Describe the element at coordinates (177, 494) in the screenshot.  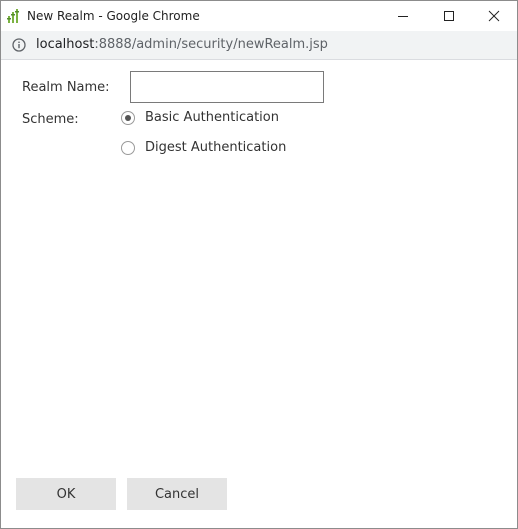
I see `cancel-button: Cancel` at that location.